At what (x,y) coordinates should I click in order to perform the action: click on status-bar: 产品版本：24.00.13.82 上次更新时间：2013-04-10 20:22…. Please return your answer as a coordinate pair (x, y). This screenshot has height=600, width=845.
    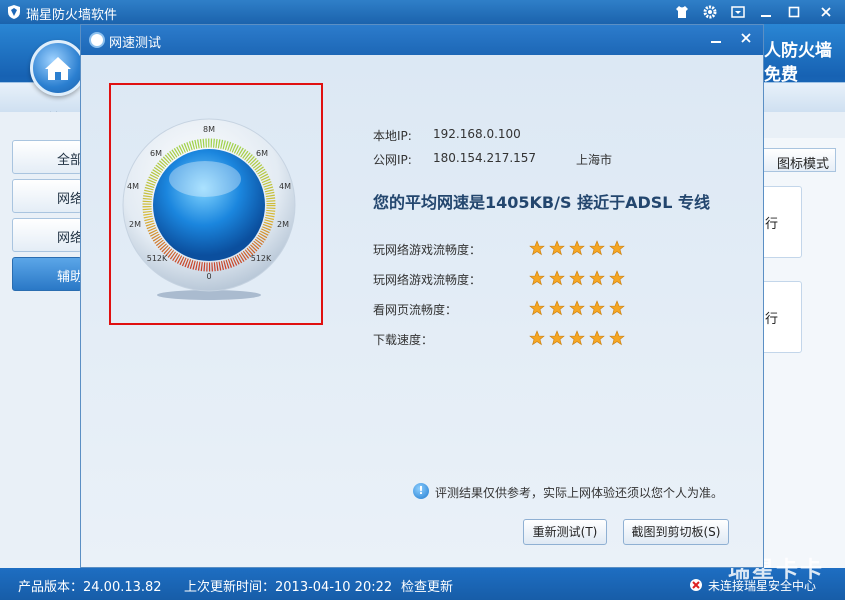
    Looking at the image, I should click on (422, 584).